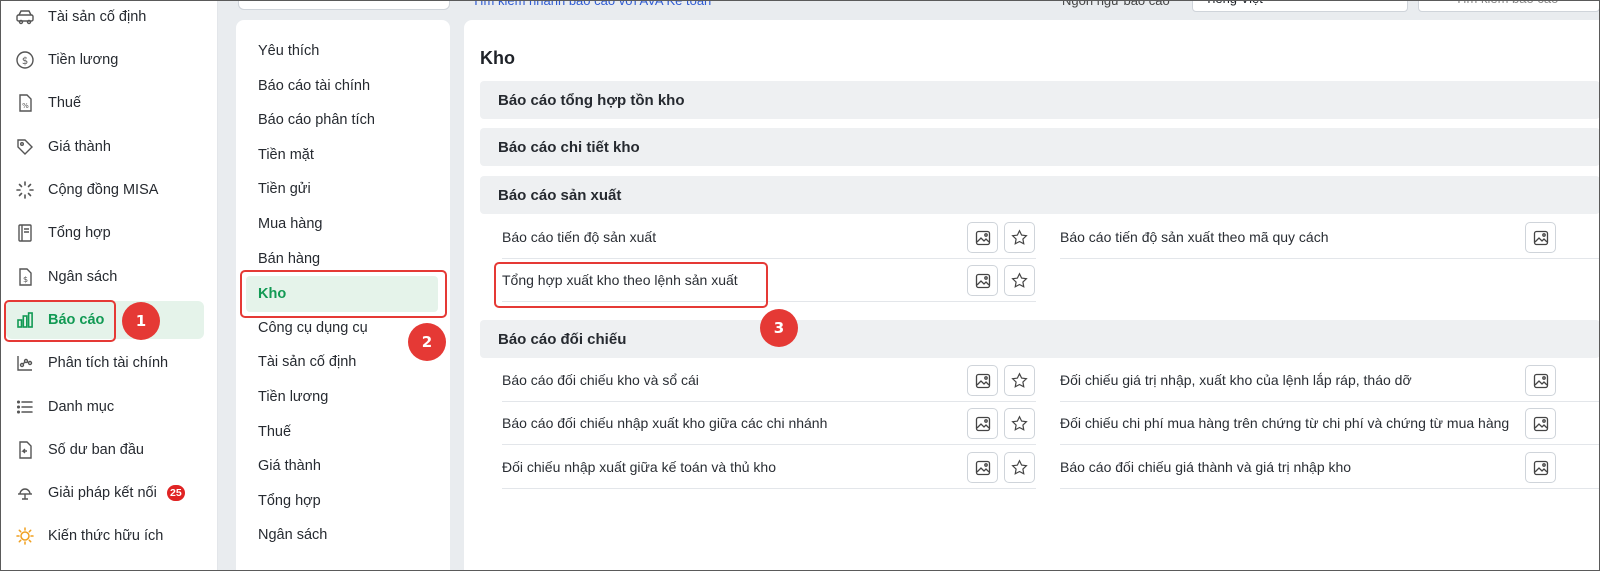  Describe the element at coordinates (81, 407) in the screenshot. I see `nav-item-label: Danh mục` at that location.